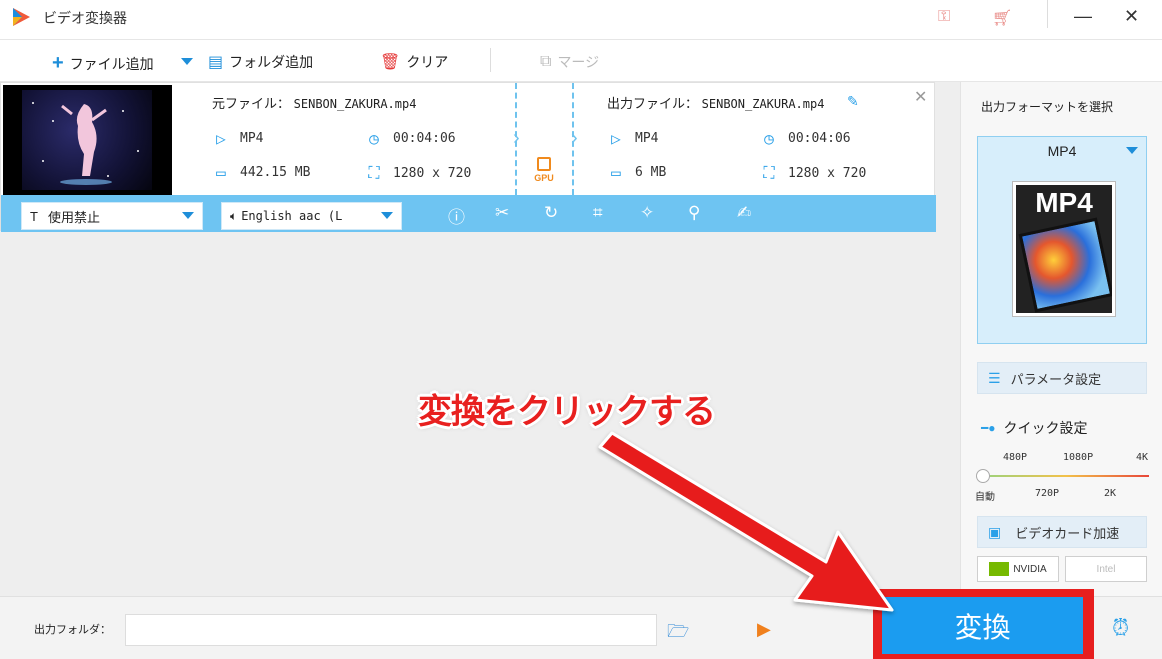 Image resolution: width=1162 pixels, height=659 pixels. Describe the element at coordinates (1018, 569) in the screenshot. I see `nvidia-option: NVIDIA` at that location.